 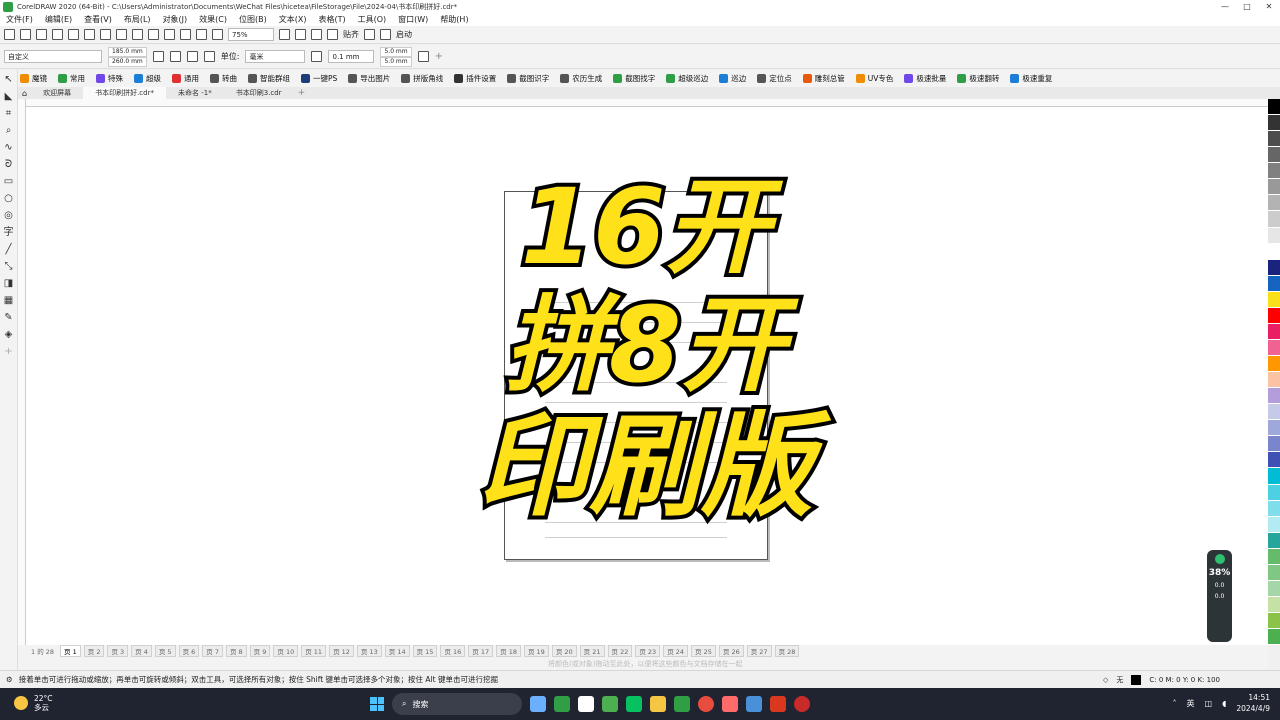 I want to click on fill-value: 无, so click(x=1119, y=680).